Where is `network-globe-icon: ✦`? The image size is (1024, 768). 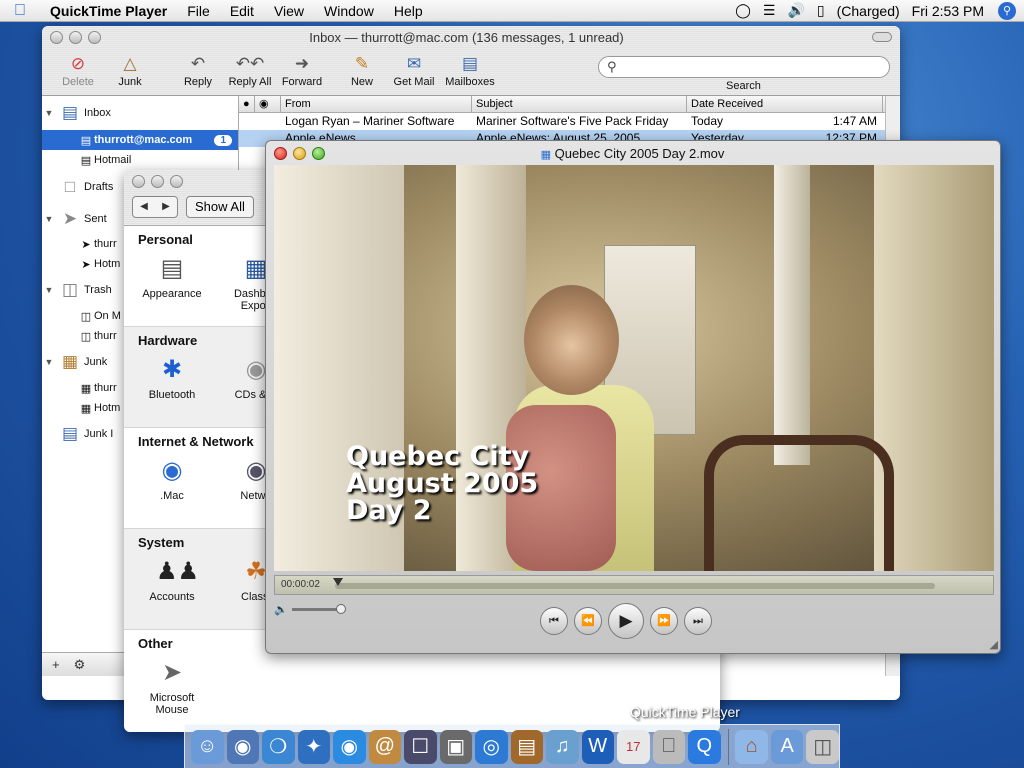
network-globe-icon: ✦ is located at coordinates (313, 746).